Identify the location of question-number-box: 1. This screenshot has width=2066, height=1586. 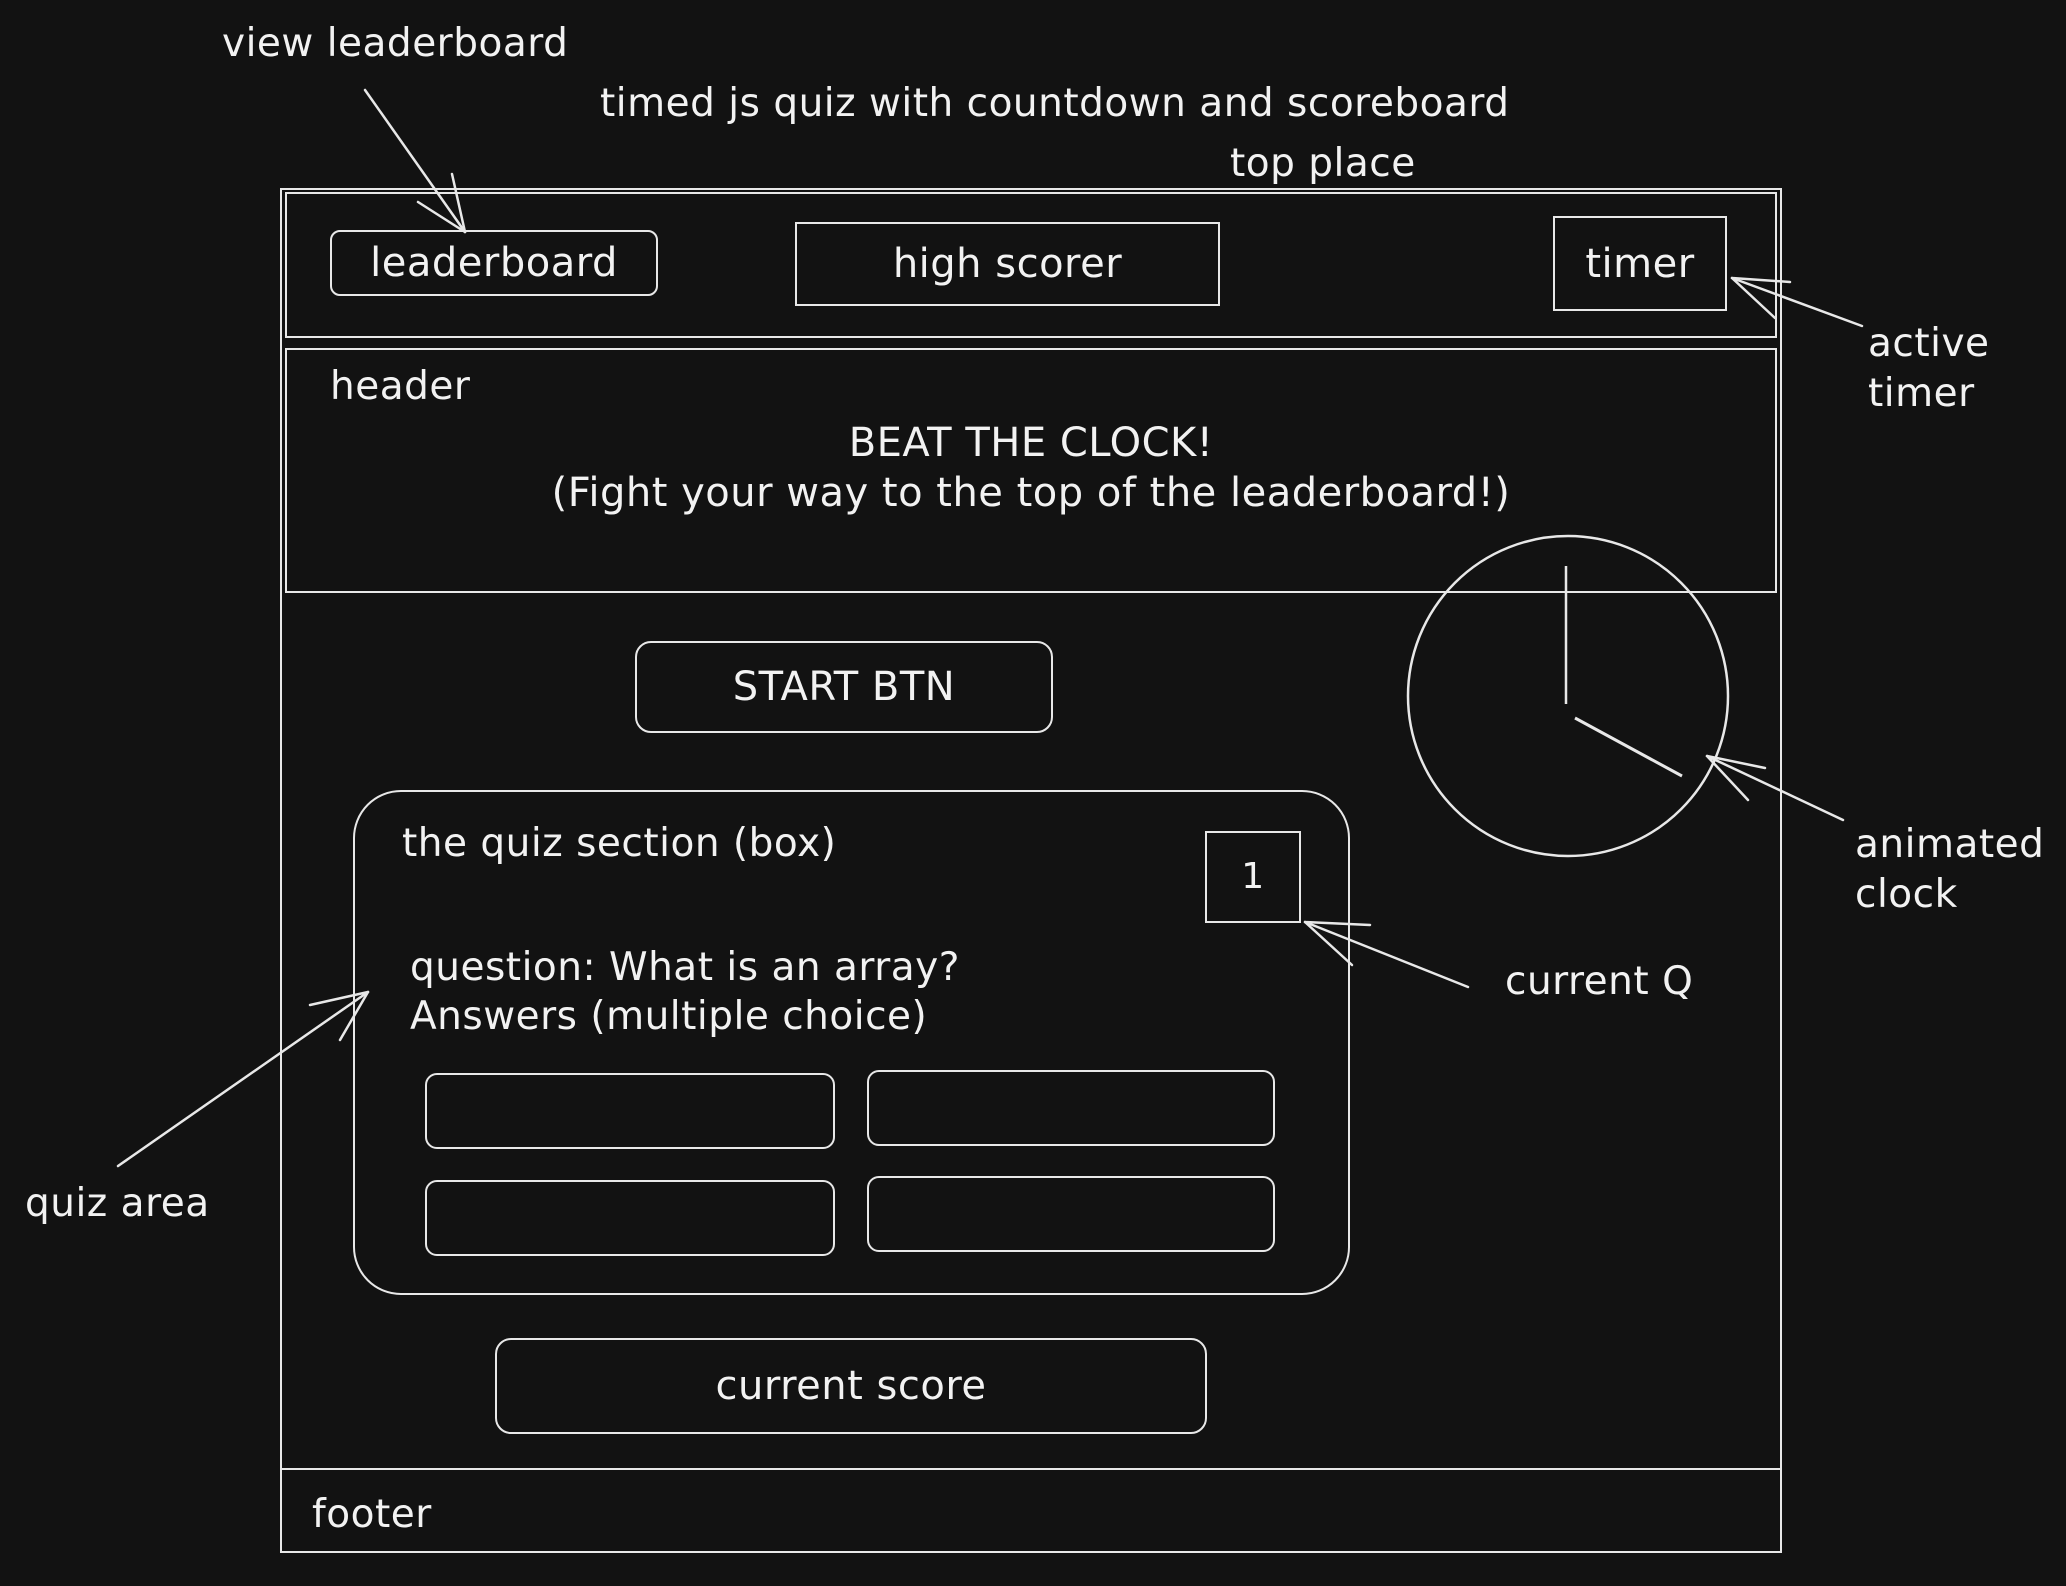
(1253, 877).